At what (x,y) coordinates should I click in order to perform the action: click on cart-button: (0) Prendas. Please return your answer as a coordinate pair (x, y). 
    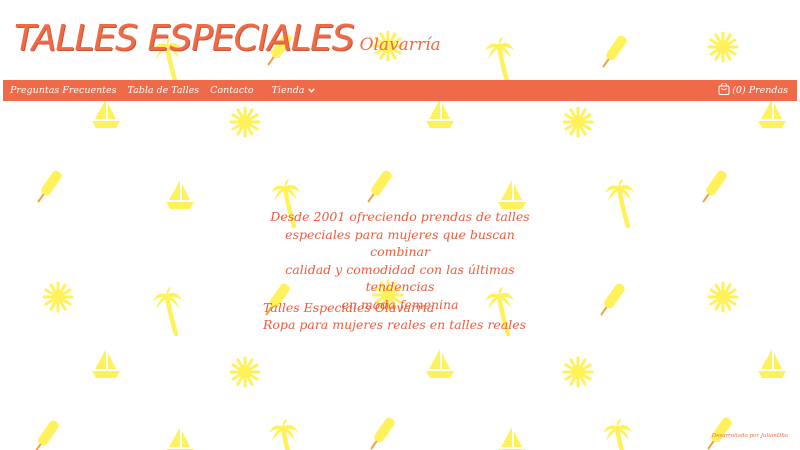
    Looking at the image, I should click on (753, 90).